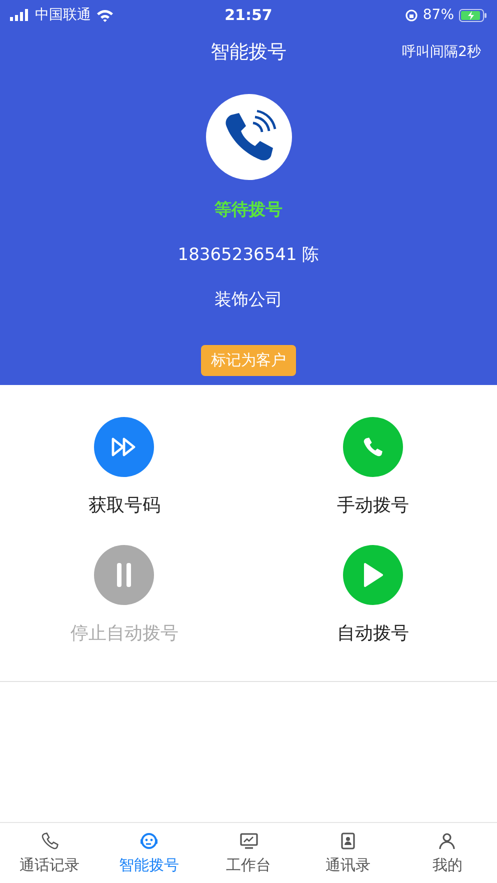 Image resolution: width=497 pixels, height=883 pixels. I want to click on wifi-icon, so click(105, 15).